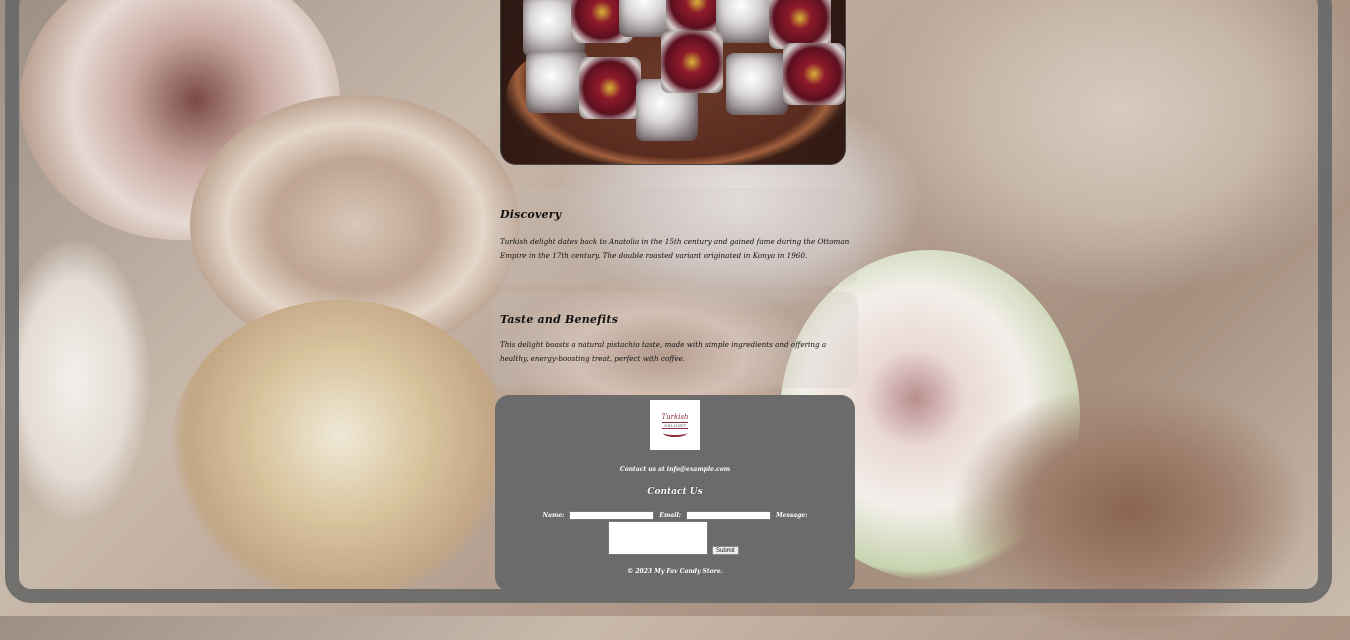 The width and height of the screenshot is (1350, 640). I want to click on message-row: Submit, so click(673, 538).